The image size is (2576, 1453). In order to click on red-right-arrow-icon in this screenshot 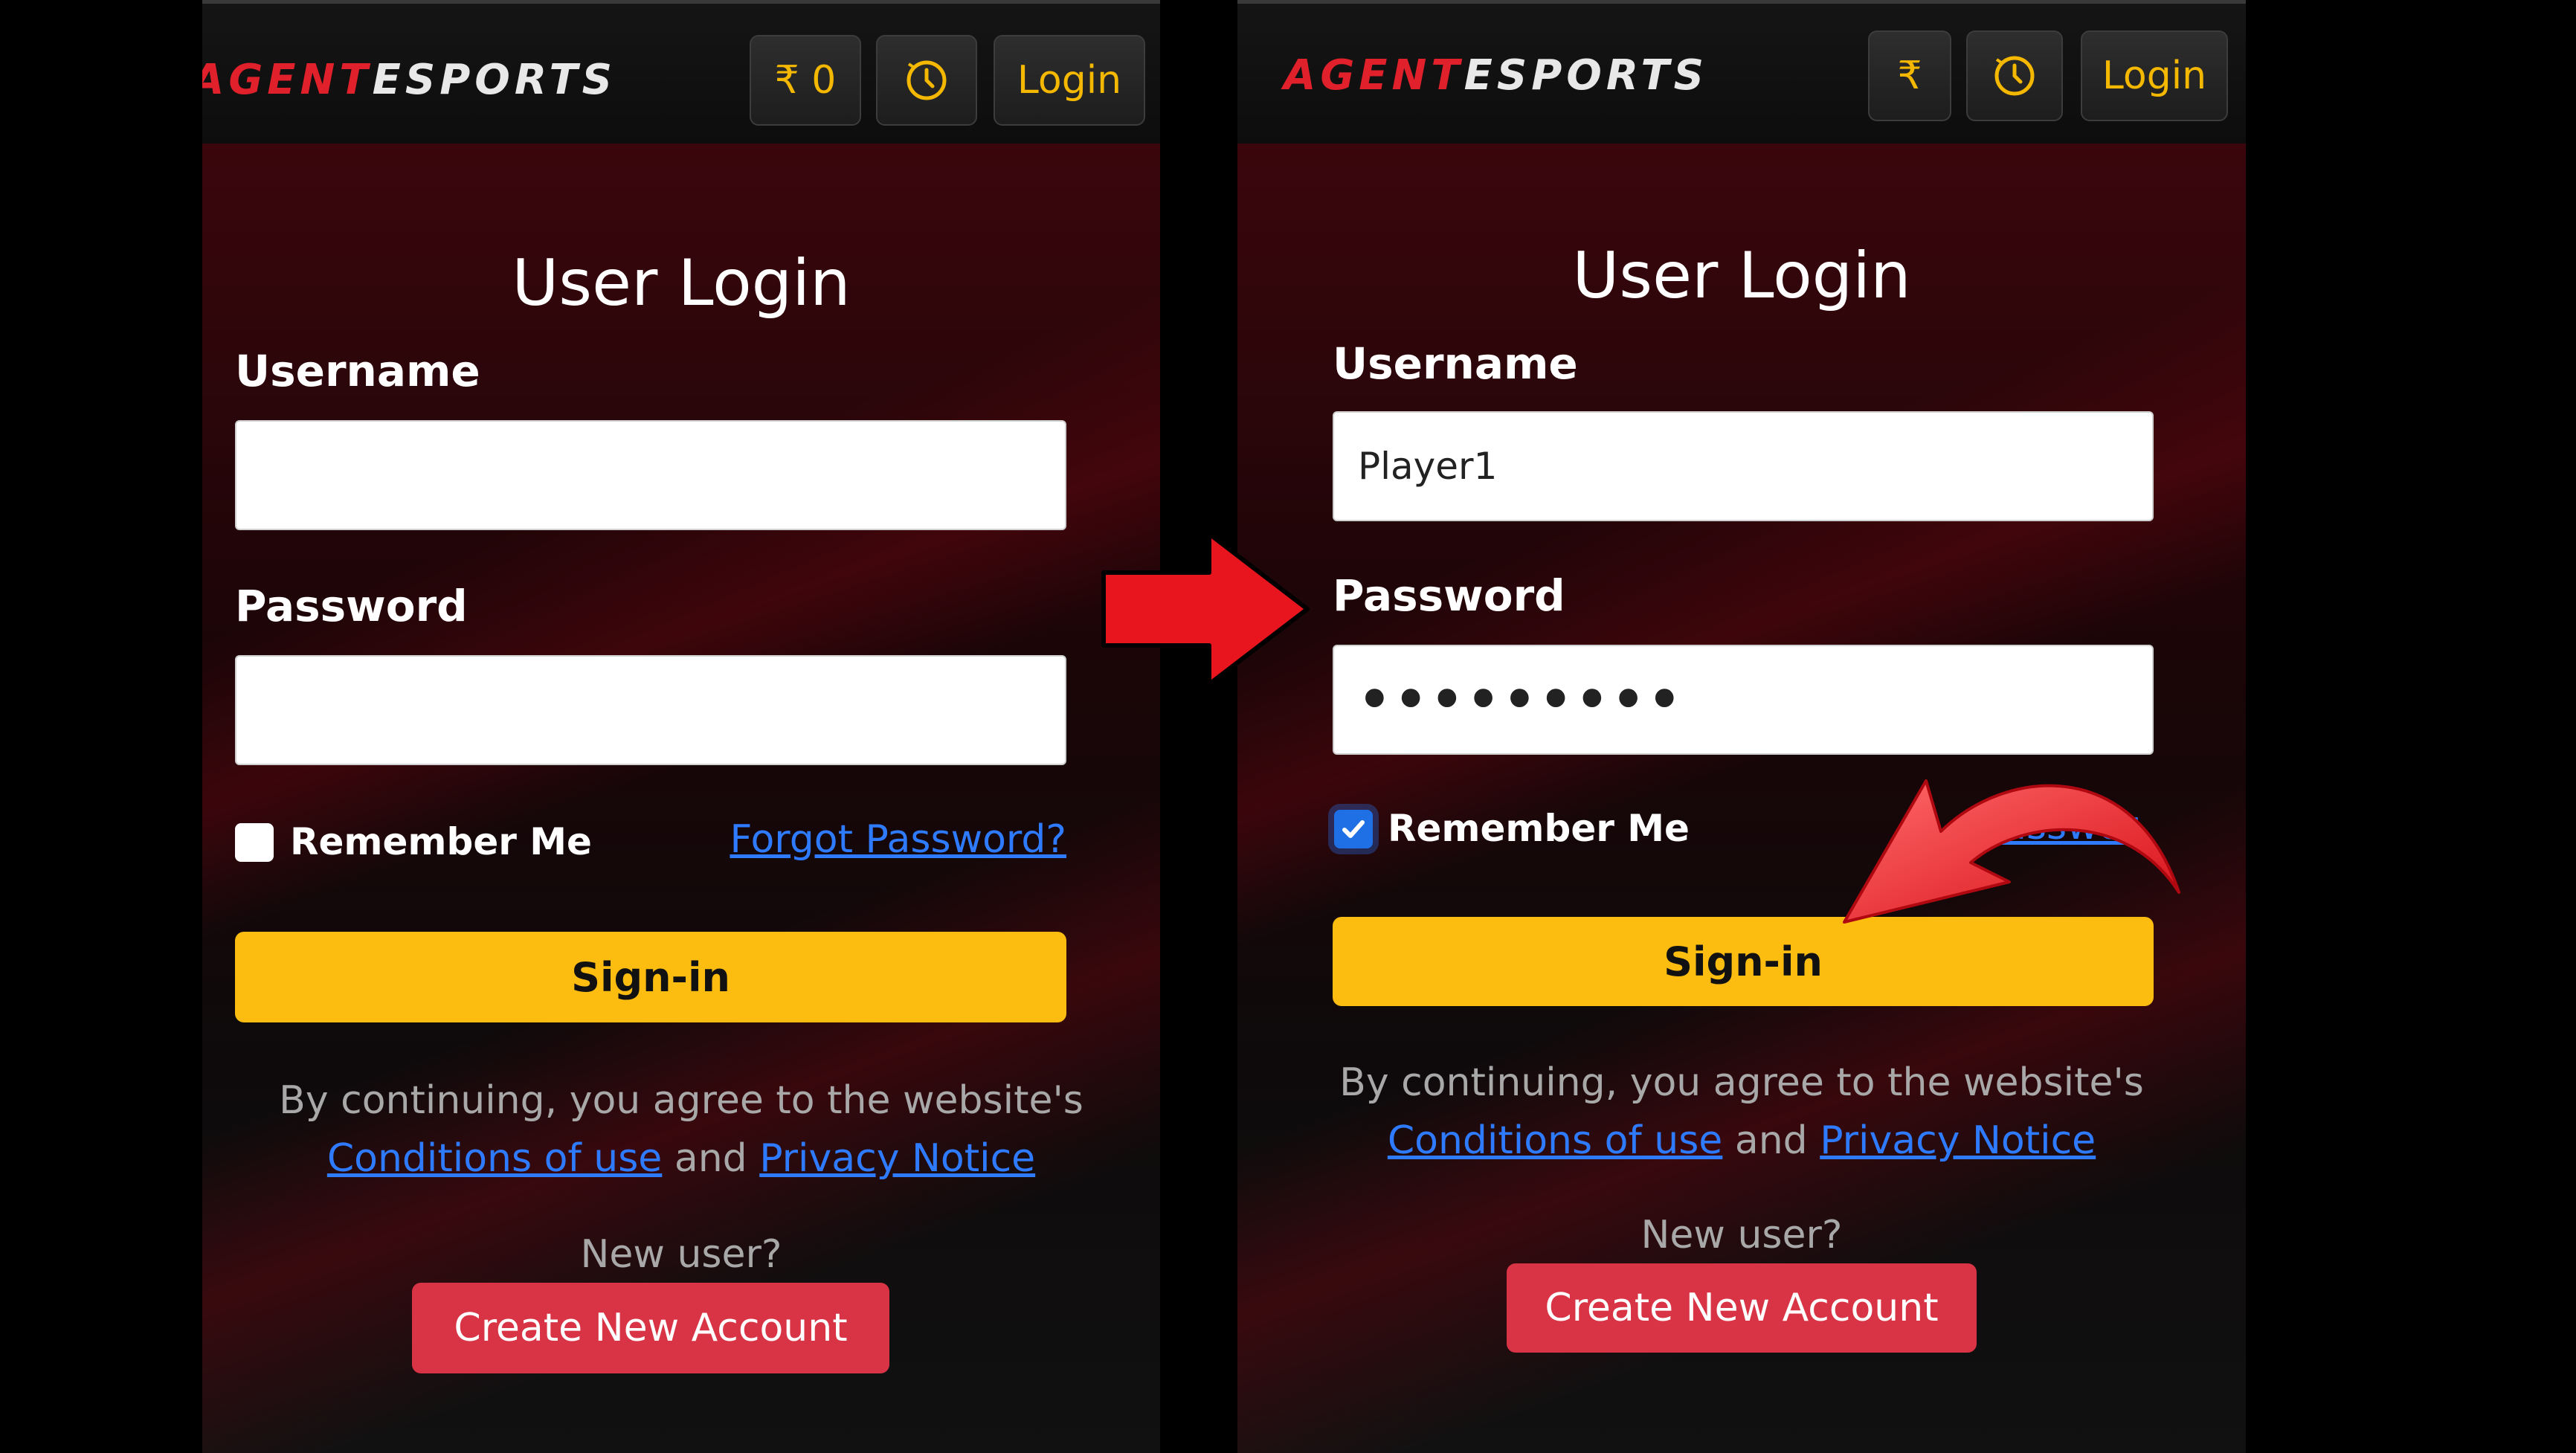, I will do `click(1205, 609)`.